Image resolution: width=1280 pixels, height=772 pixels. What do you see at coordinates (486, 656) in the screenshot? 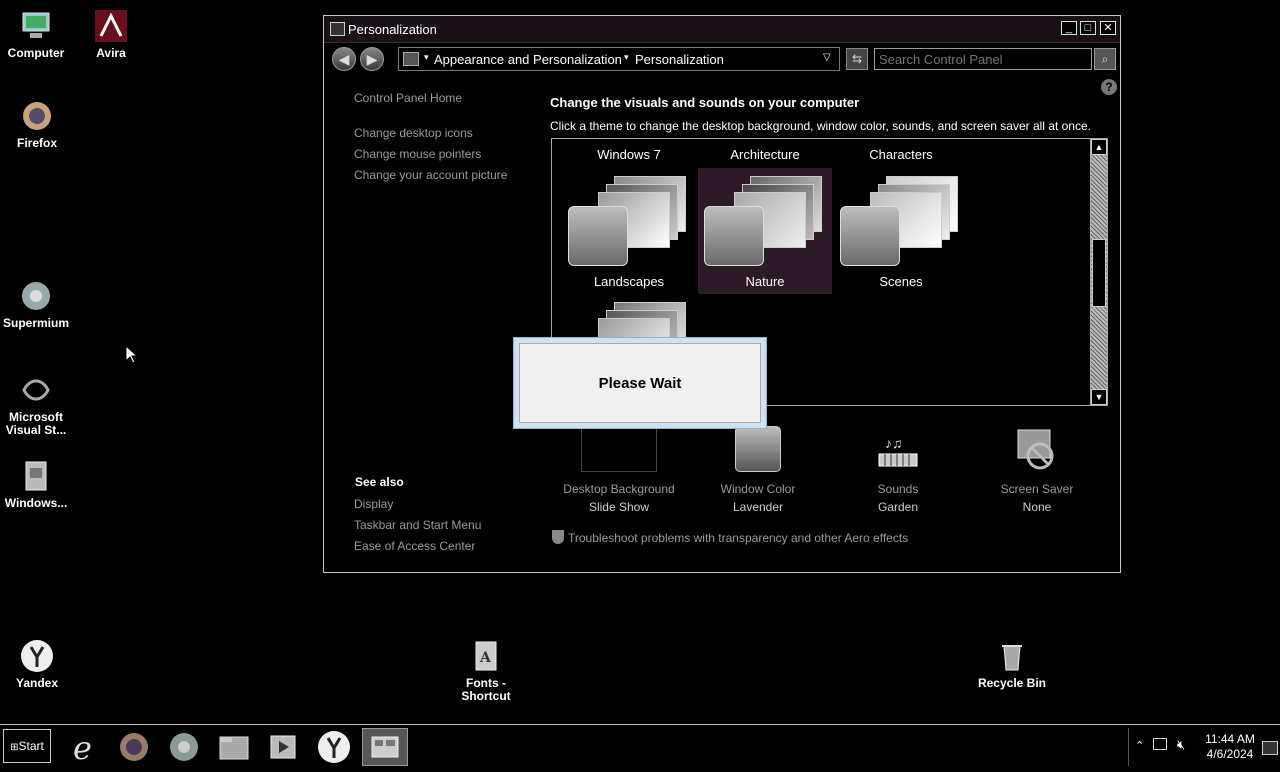
I see `fonts-folder-icon: A` at bounding box center [486, 656].